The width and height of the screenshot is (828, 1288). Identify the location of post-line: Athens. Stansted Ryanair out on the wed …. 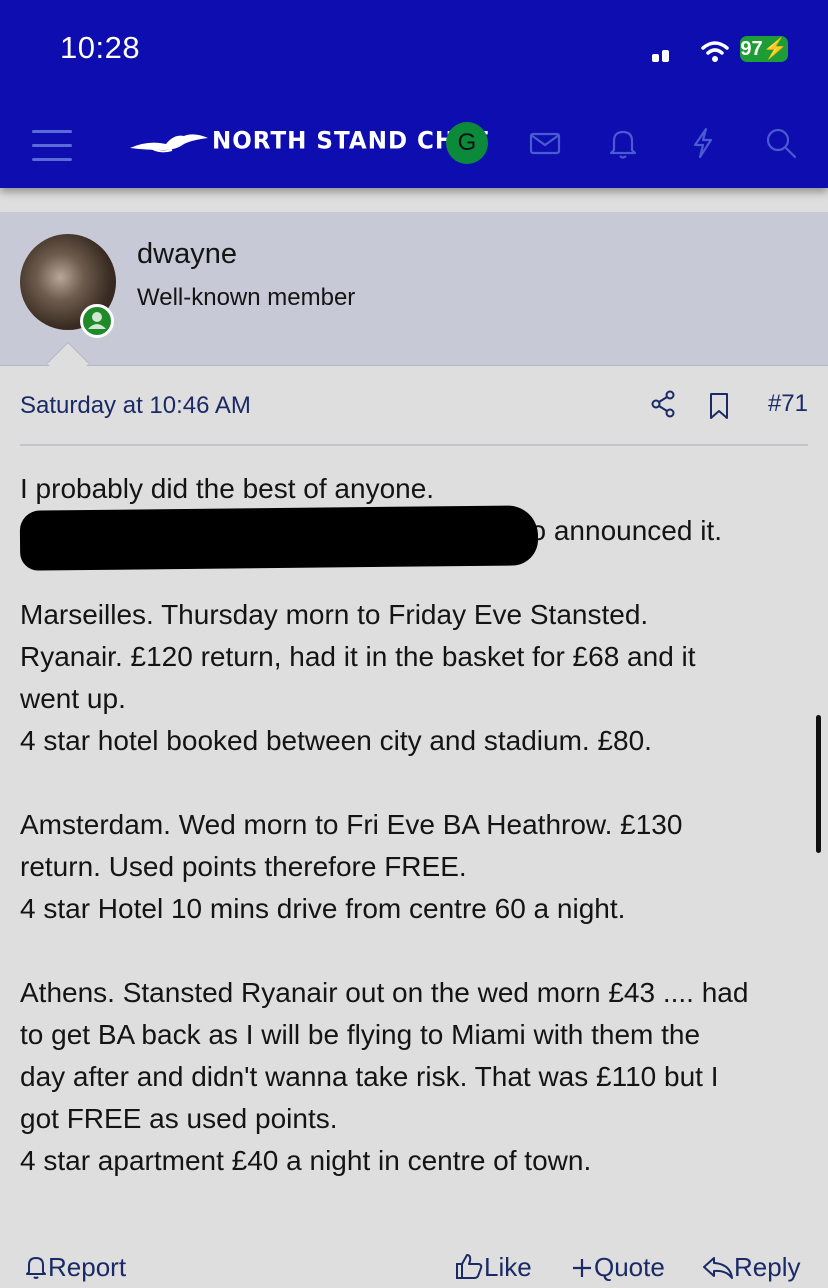
(384, 992).